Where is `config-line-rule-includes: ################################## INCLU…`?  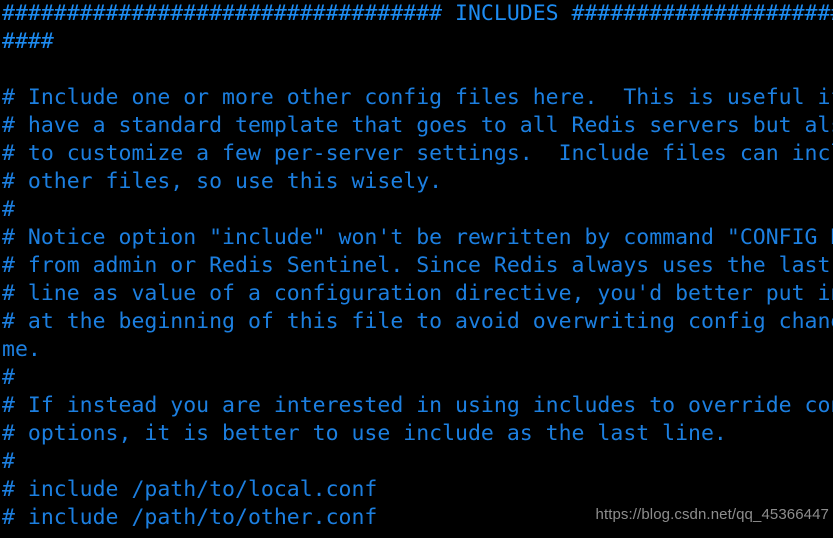
config-line-rule-includes: ################################## INCLU… is located at coordinates (417, 13).